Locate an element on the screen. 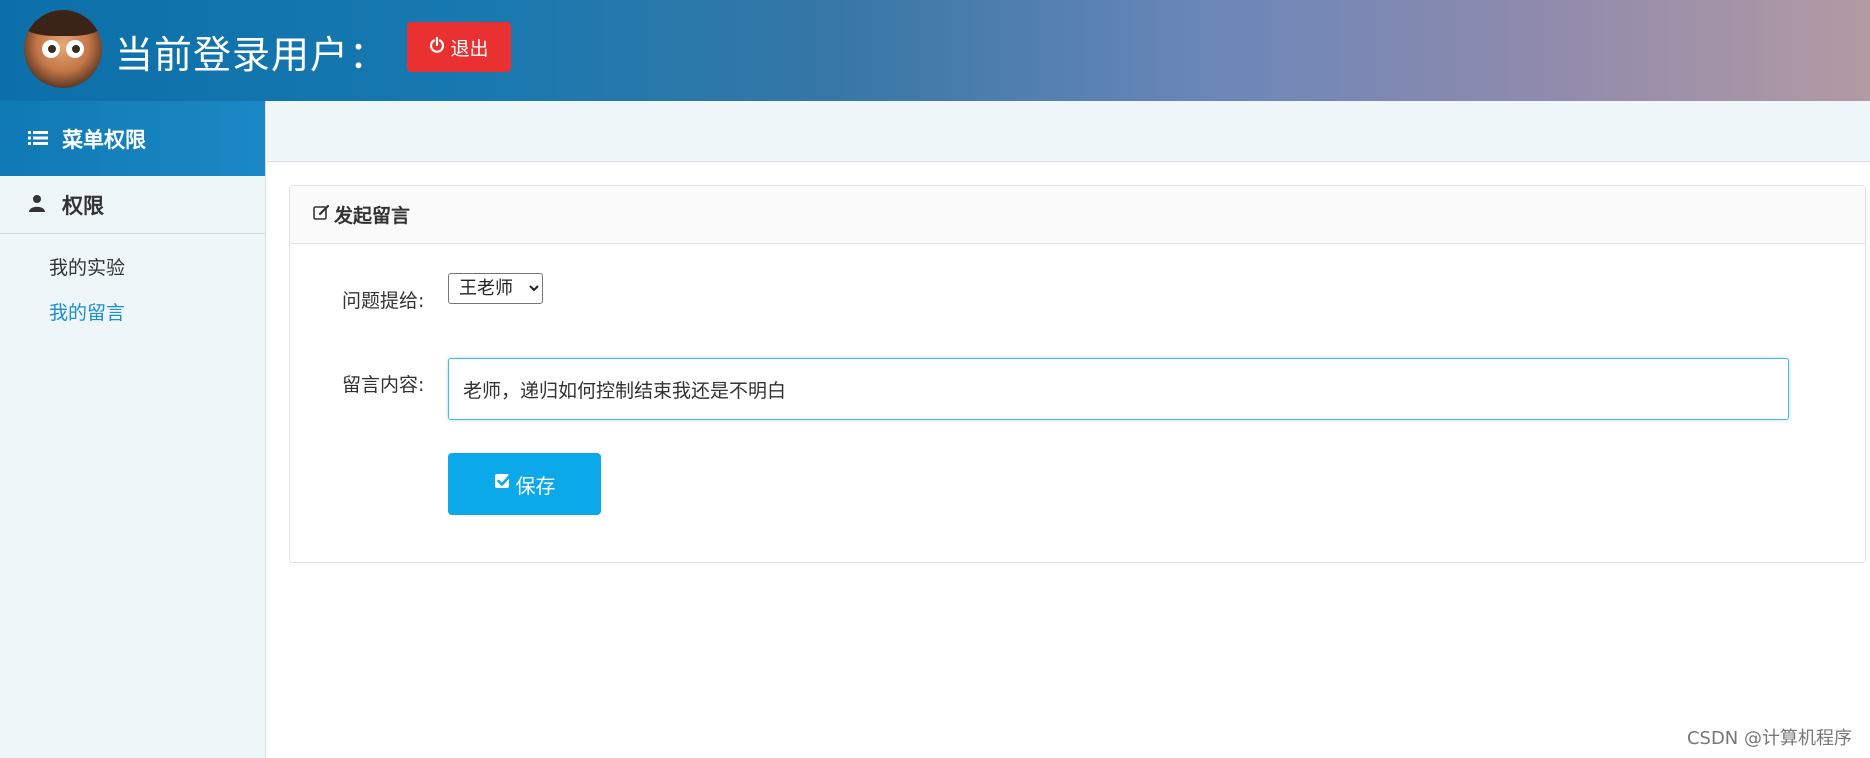 The height and width of the screenshot is (758, 1870). sidebar-menu-header: 菜单权限 is located at coordinates (132, 138).